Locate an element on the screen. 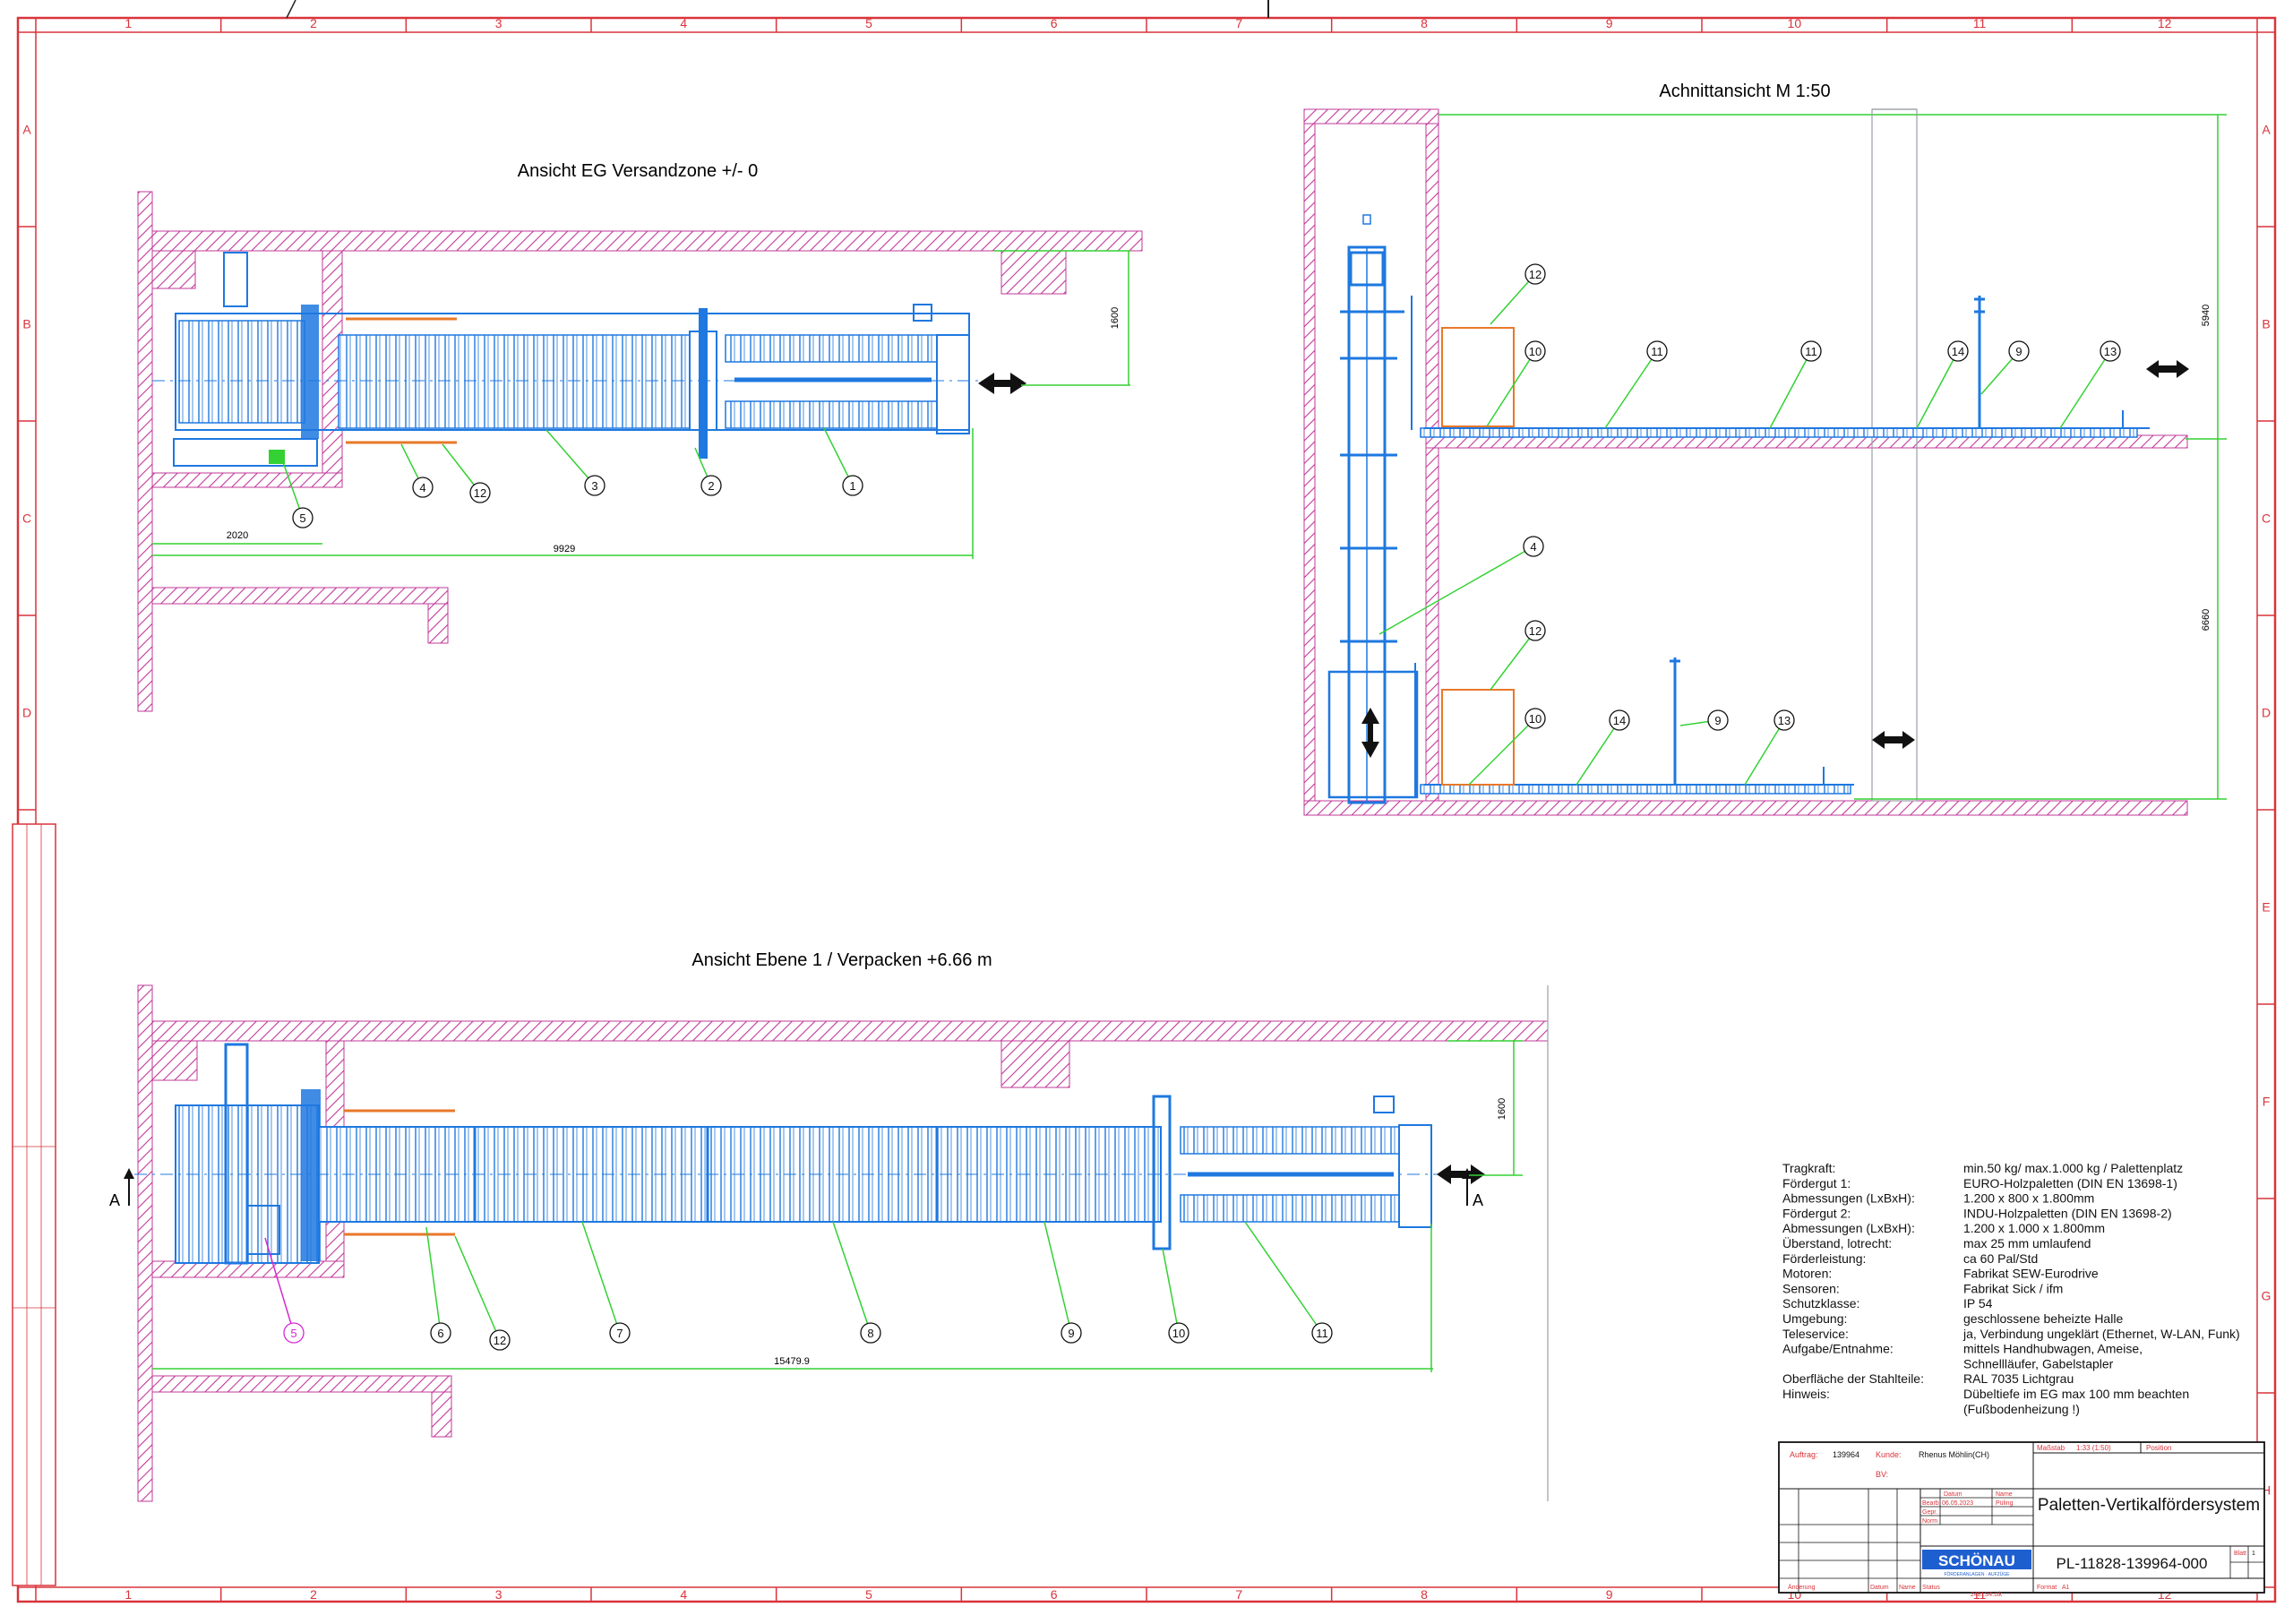 Image resolution: width=2293 pixels, height=1624 pixels. tb-norm-label: Norm is located at coordinates (1929, 1521).